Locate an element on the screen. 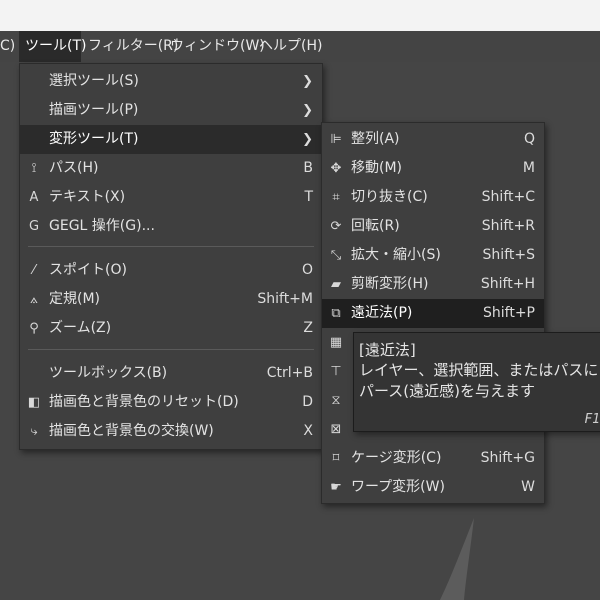 This screenshot has width=600, height=600. flip-icon: ⊠ is located at coordinates (336, 429).